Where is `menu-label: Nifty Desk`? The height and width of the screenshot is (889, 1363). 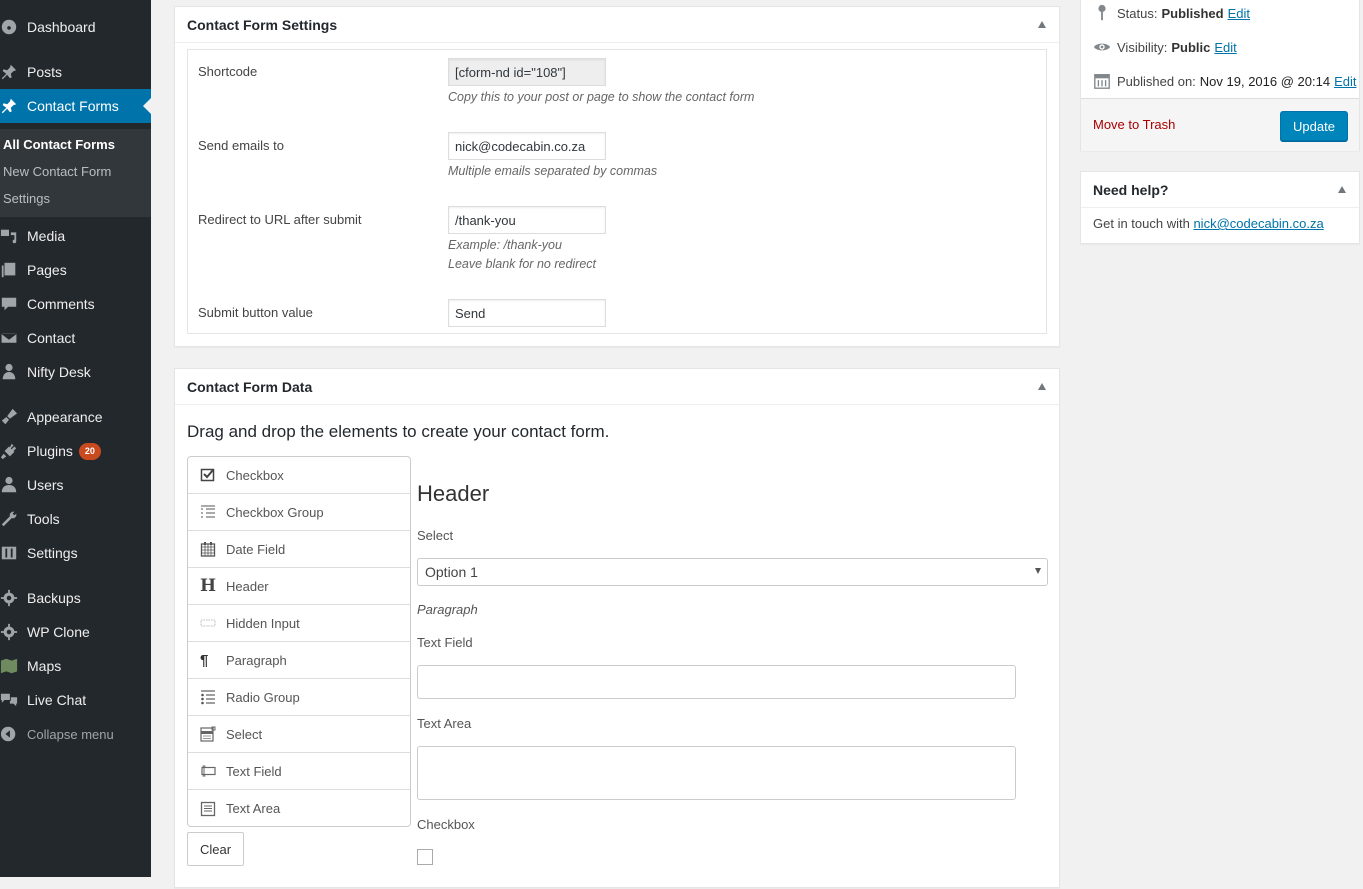 menu-label: Nifty Desk is located at coordinates (59, 372).